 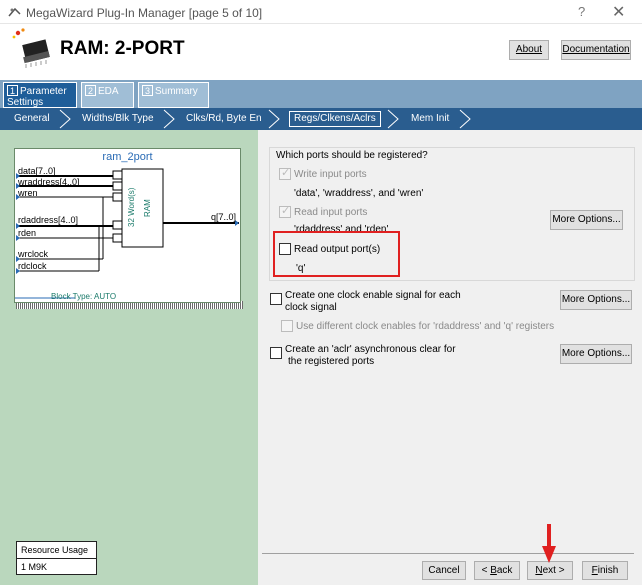 What do you see at coordinates (321, 94) in the screenshot?
I see `tab-bar: 1 Parameter Settings 2 EDA 3 Summary` at bounding box center [321, 94].